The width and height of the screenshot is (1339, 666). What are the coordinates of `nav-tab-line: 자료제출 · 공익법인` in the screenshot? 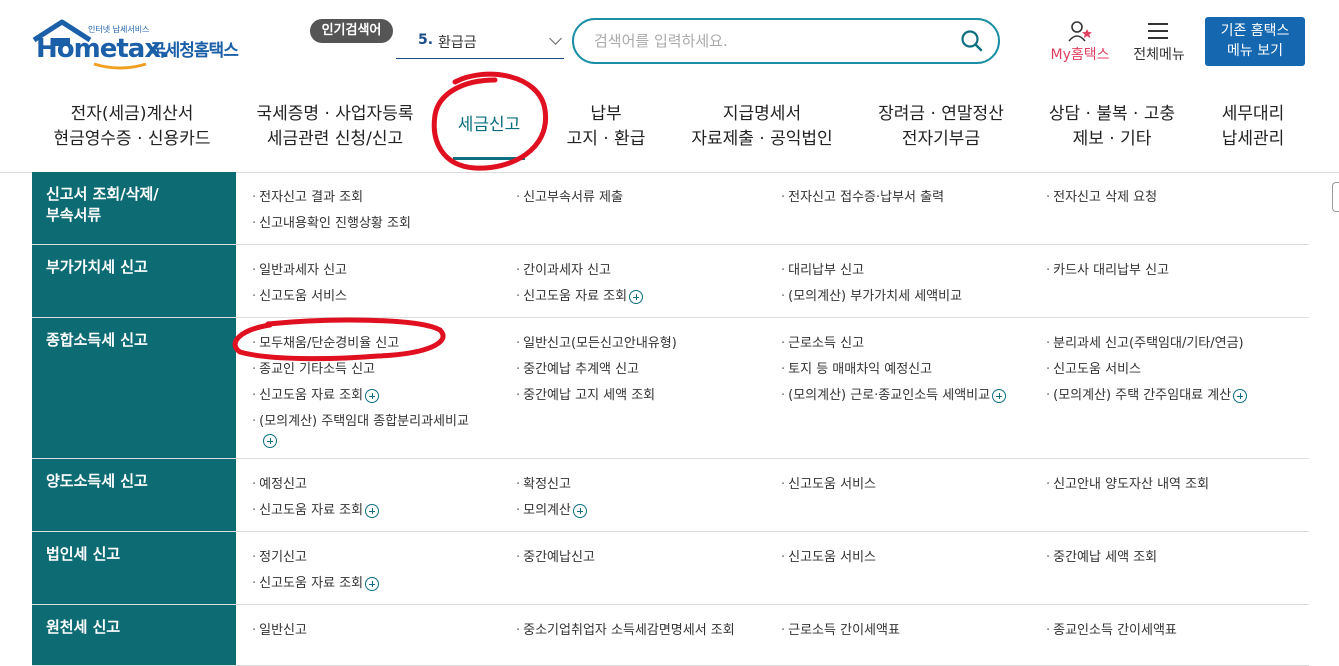 It's located at (762, 139).